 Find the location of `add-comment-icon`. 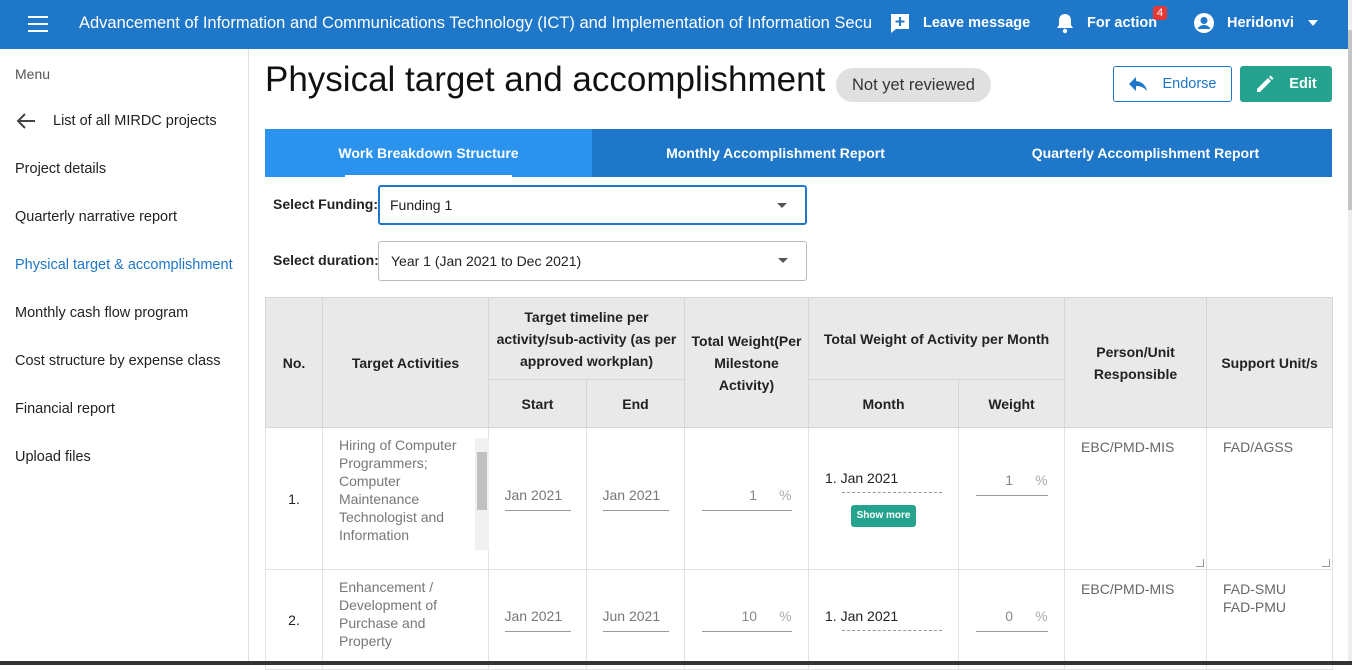

add-comment-icon is located at coordinates (900, 23).